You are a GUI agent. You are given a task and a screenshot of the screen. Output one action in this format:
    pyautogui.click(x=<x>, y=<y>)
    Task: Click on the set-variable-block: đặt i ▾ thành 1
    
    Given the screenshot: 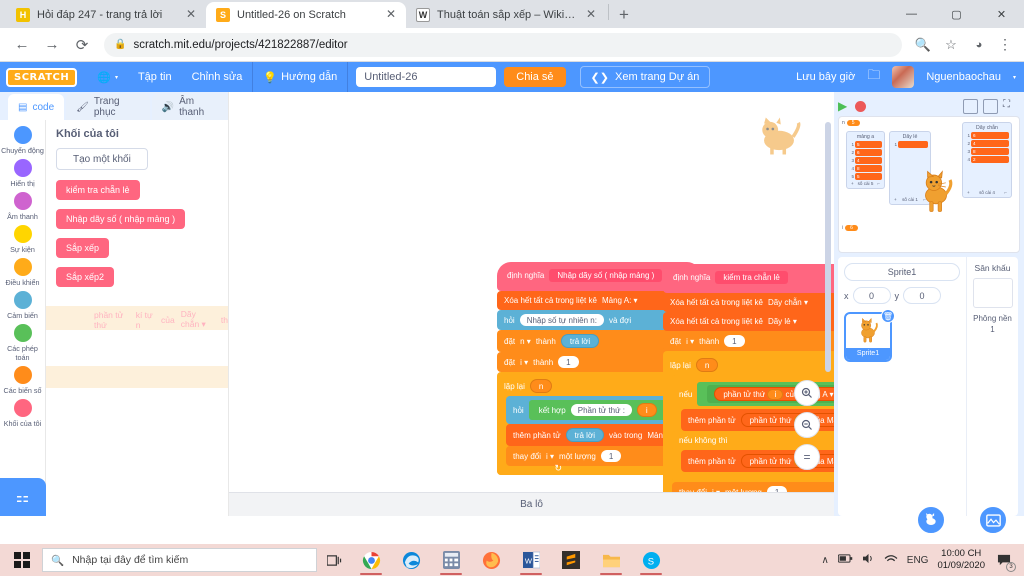 What is the action you would take?
    pyautogui.click(x=748, y=341)
    